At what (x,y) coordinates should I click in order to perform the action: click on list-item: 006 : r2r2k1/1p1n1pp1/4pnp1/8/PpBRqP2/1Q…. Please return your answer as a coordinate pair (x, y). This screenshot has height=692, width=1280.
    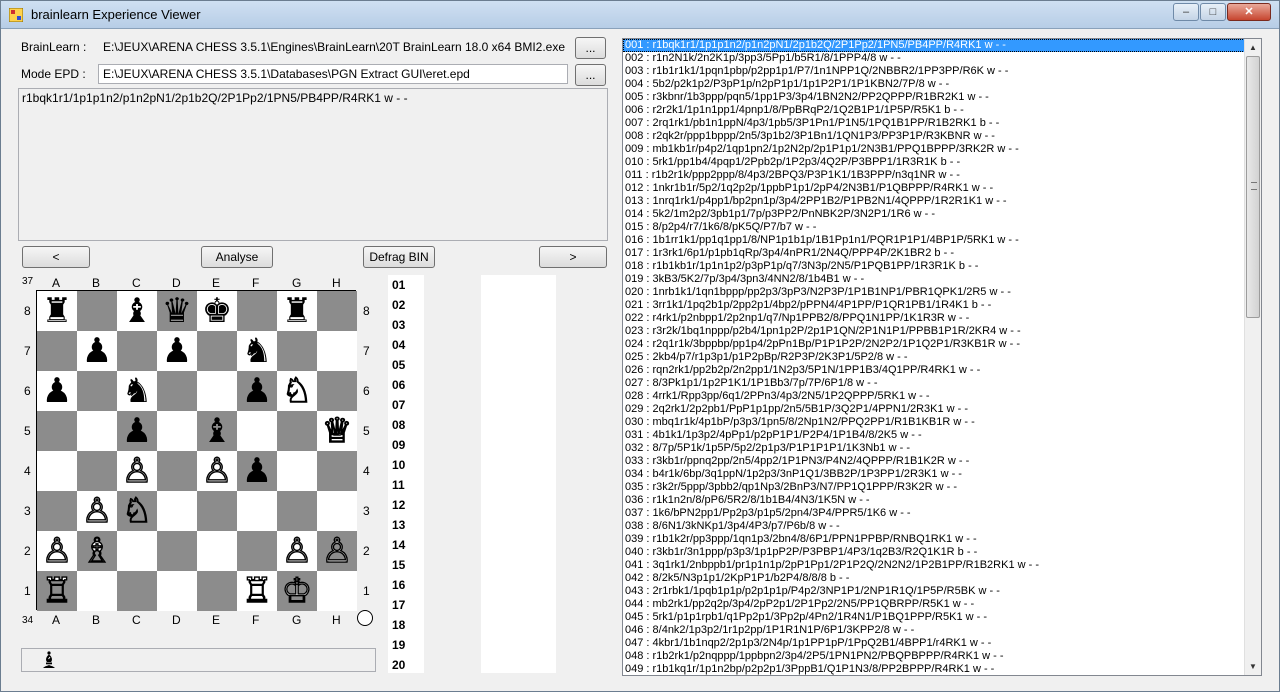
    Looking at the image, I should click on (942, 110).